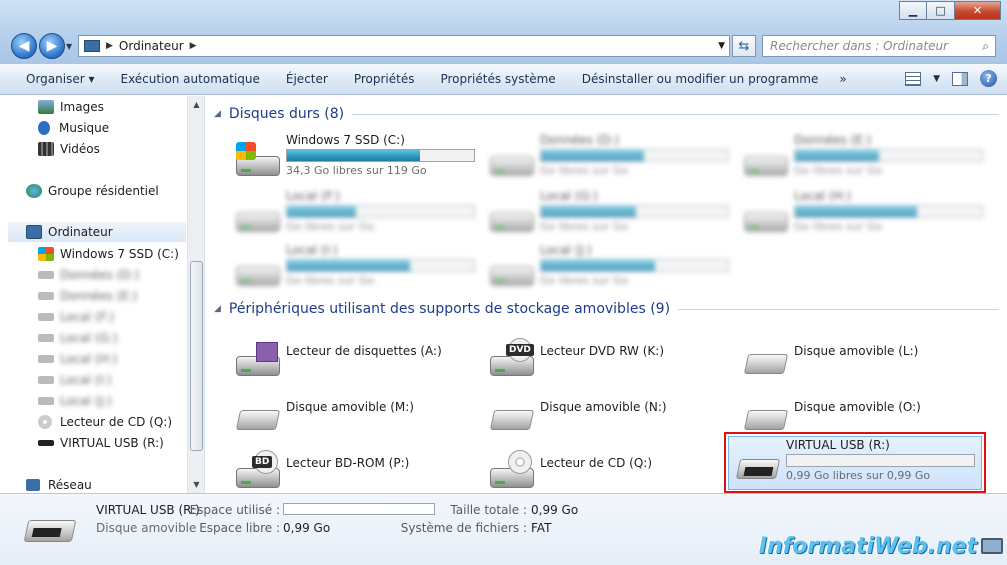 The height and width of the screenshot is (565, 1007). I want to click on hard-drive-tile: Local (I:) Go libres sur Go, so click(347, 270).